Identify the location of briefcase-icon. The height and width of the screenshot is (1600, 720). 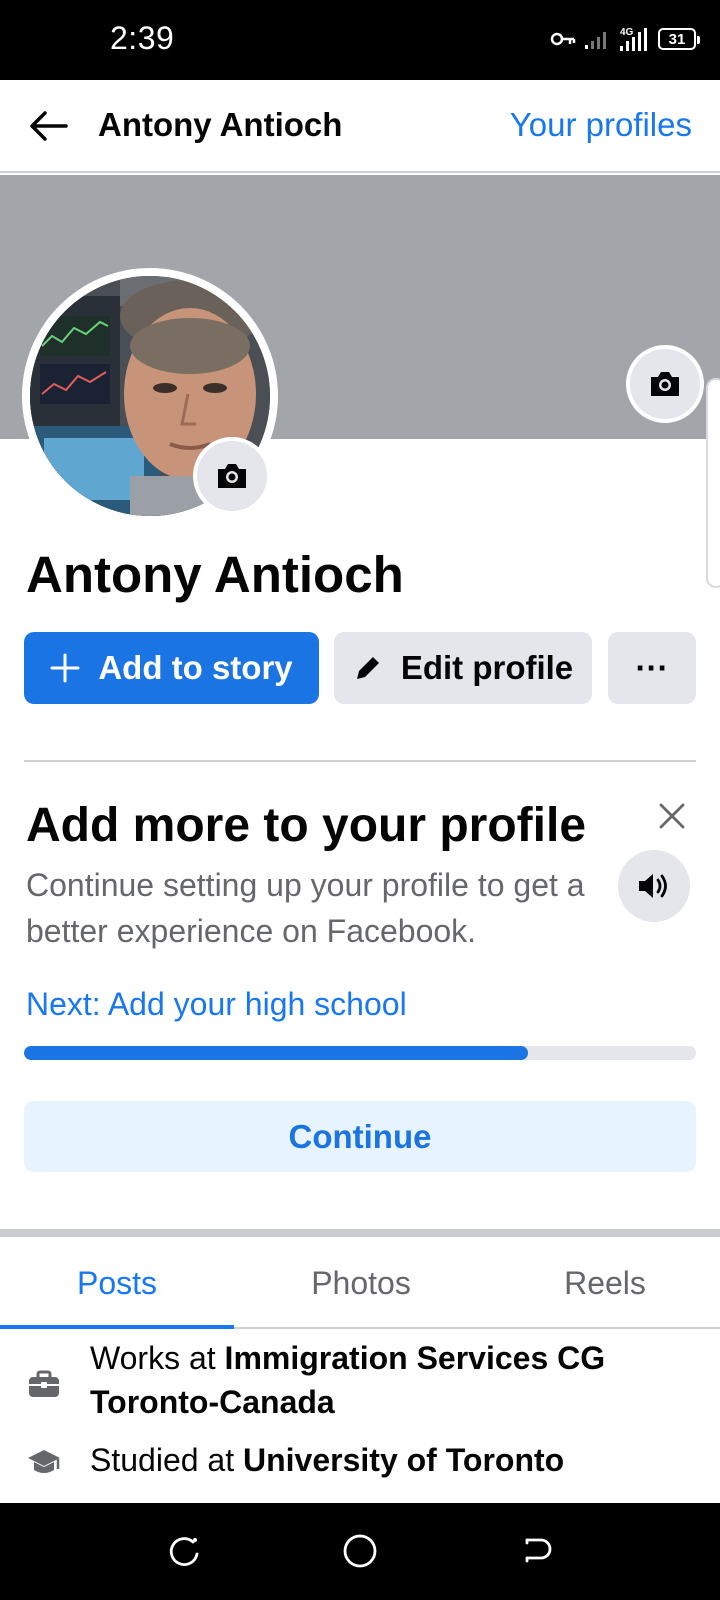
(44, 1384).